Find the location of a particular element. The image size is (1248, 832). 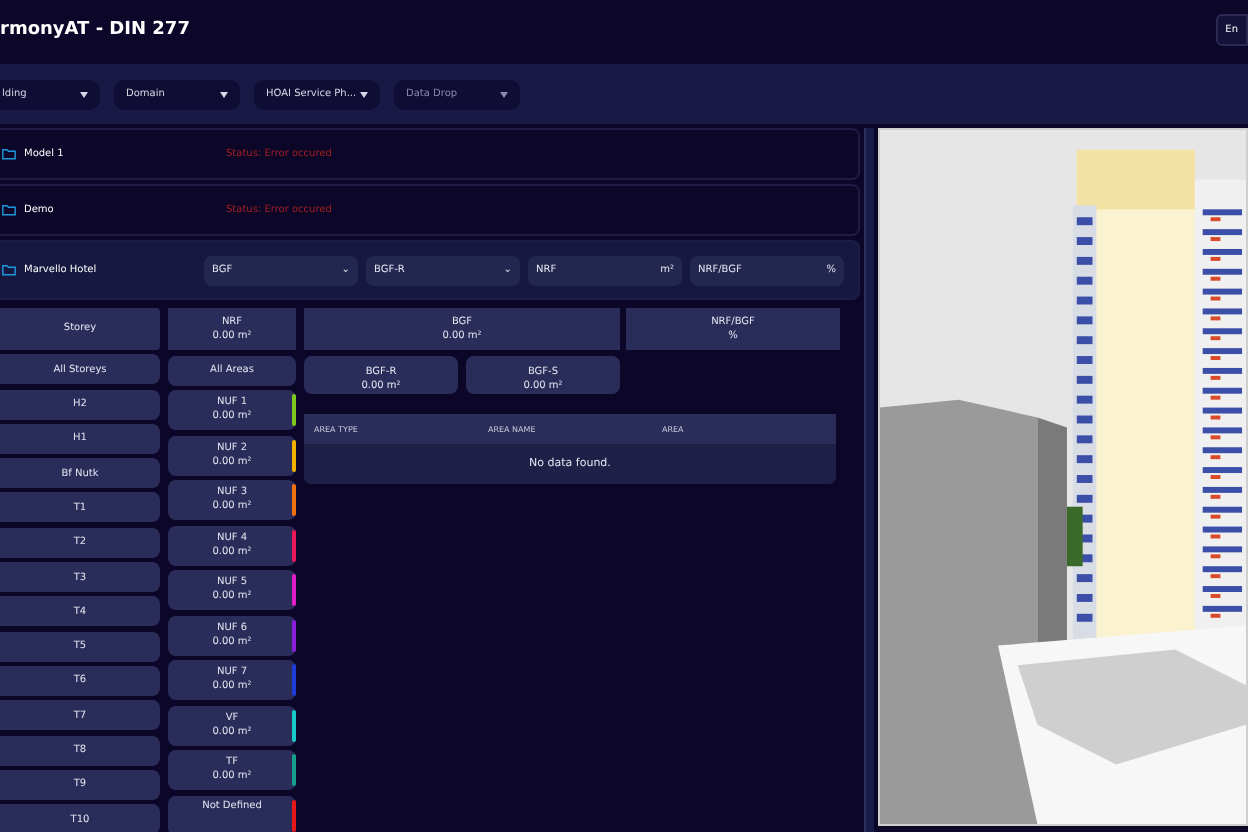

app-title: rmonyAT - DIN 277 is located at coordinates (95, 30).